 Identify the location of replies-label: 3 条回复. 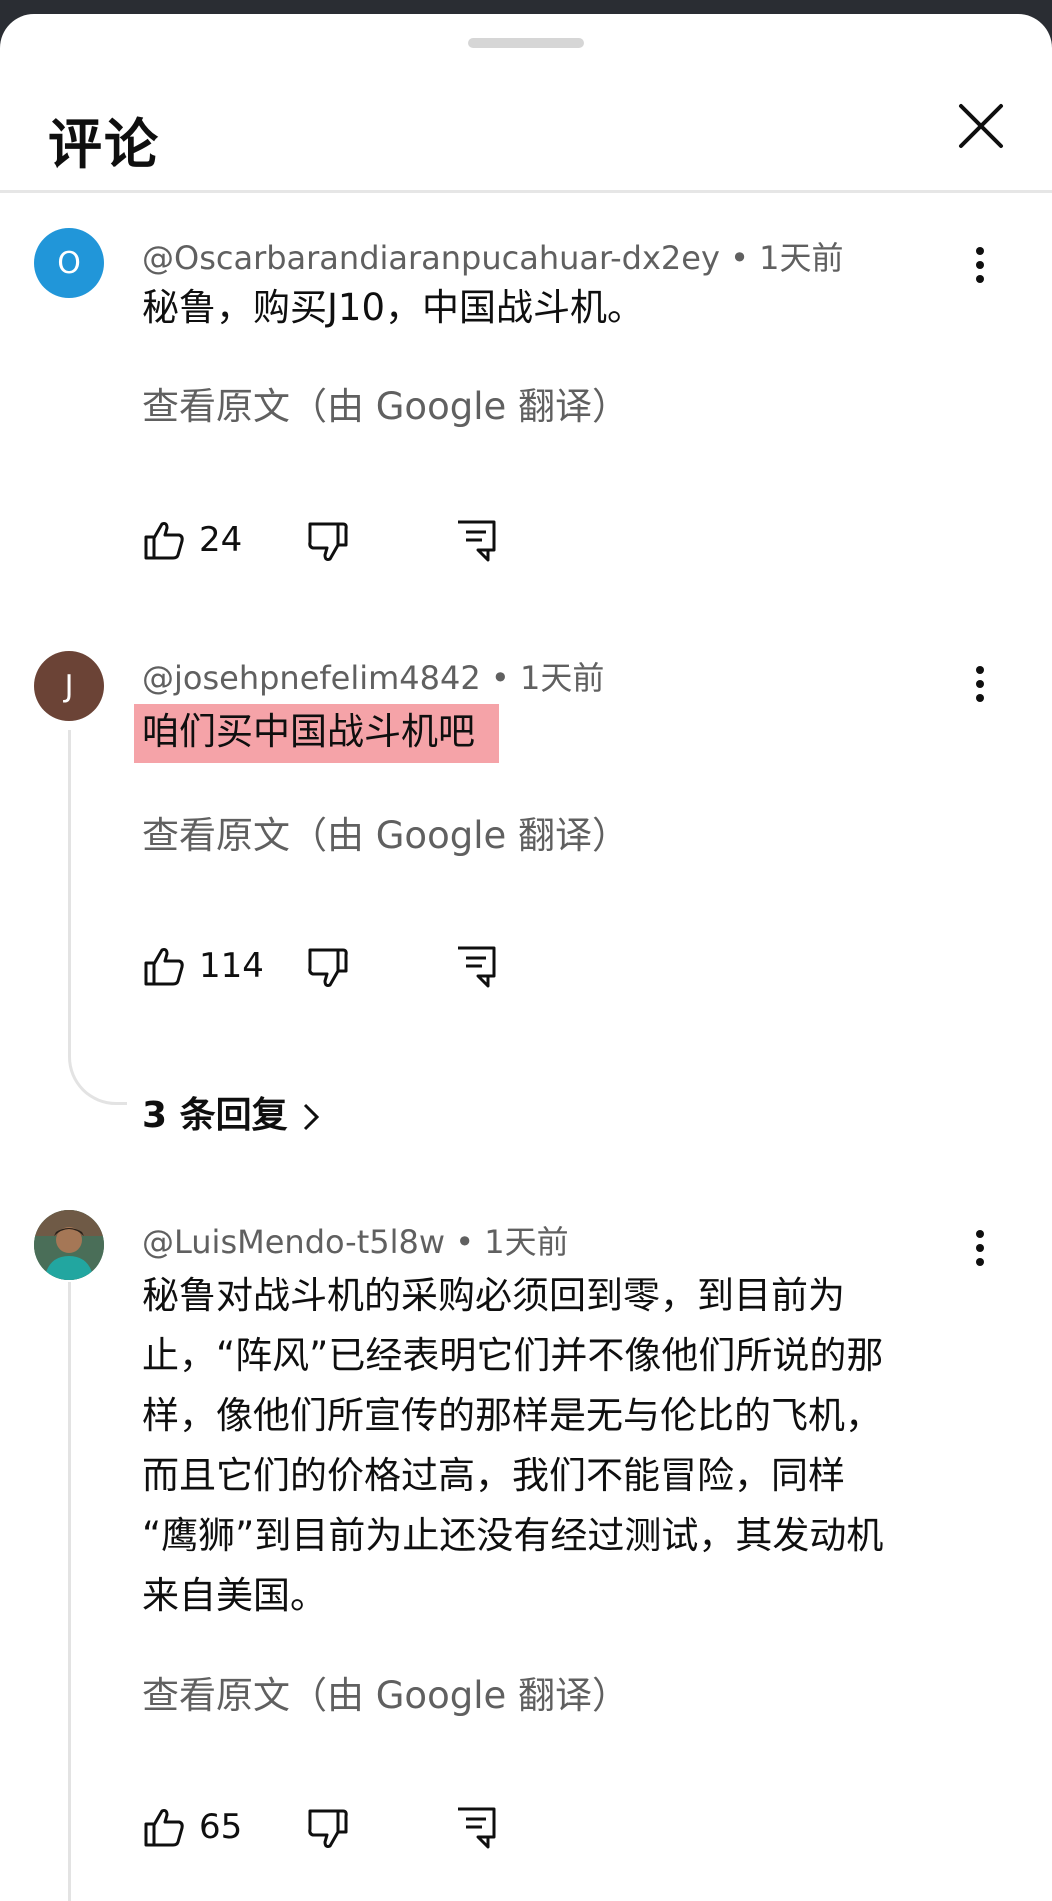
(215, 1115).